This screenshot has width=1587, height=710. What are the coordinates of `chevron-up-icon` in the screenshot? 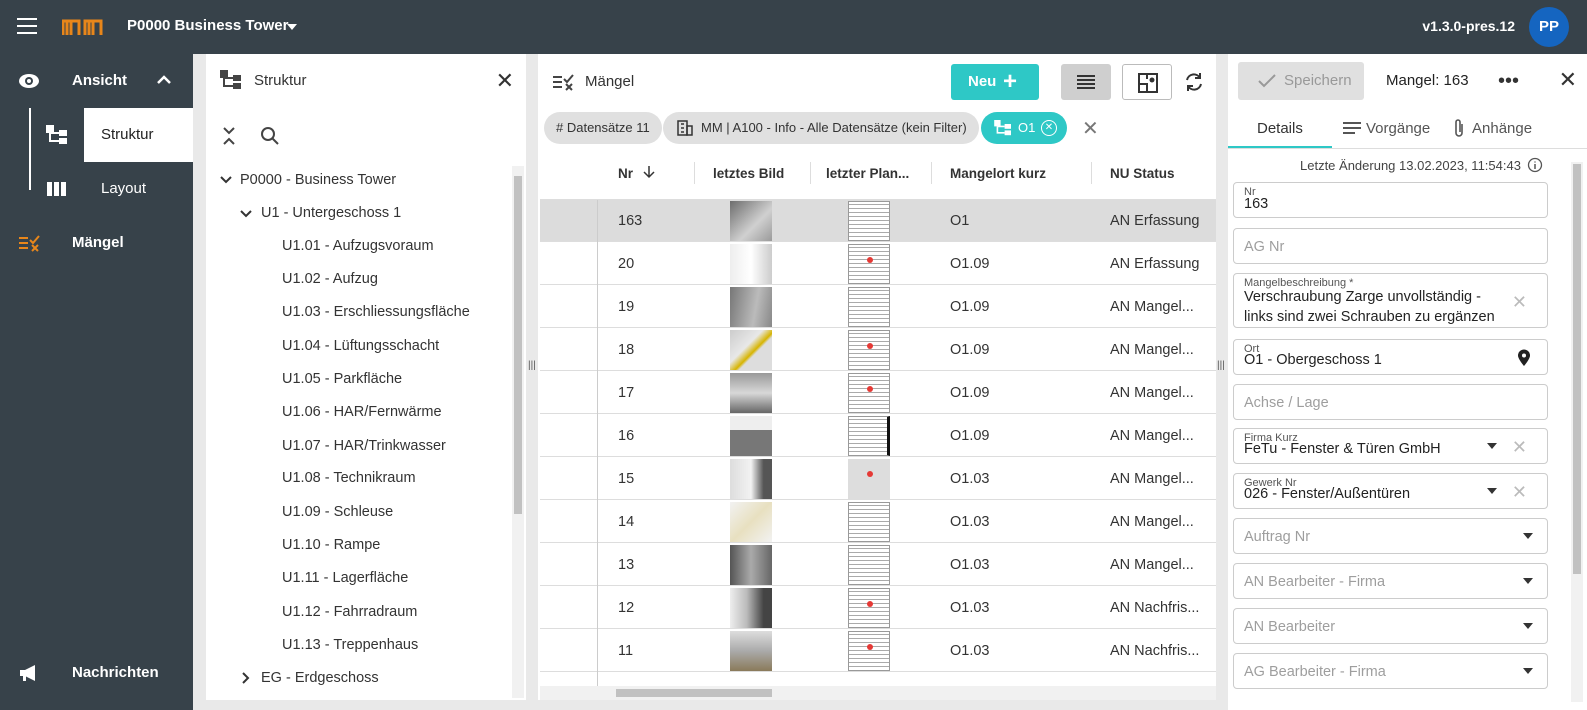 It's located at (164, 79).